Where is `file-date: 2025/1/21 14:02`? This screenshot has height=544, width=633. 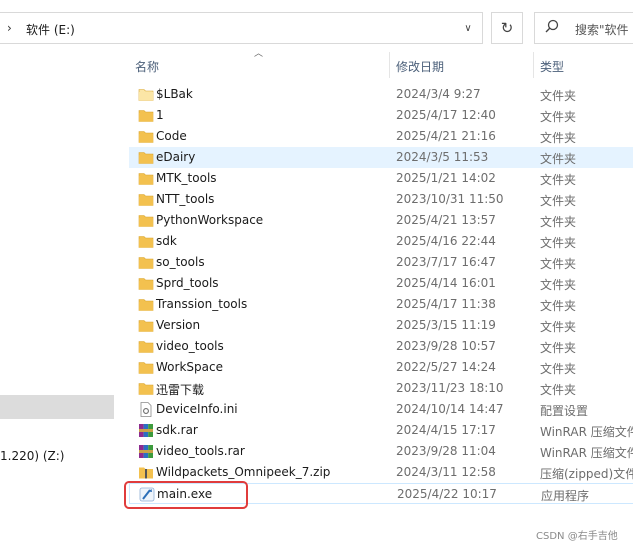 file-date: 2025/1/21 14:02 is located at coordinates (446, 178).